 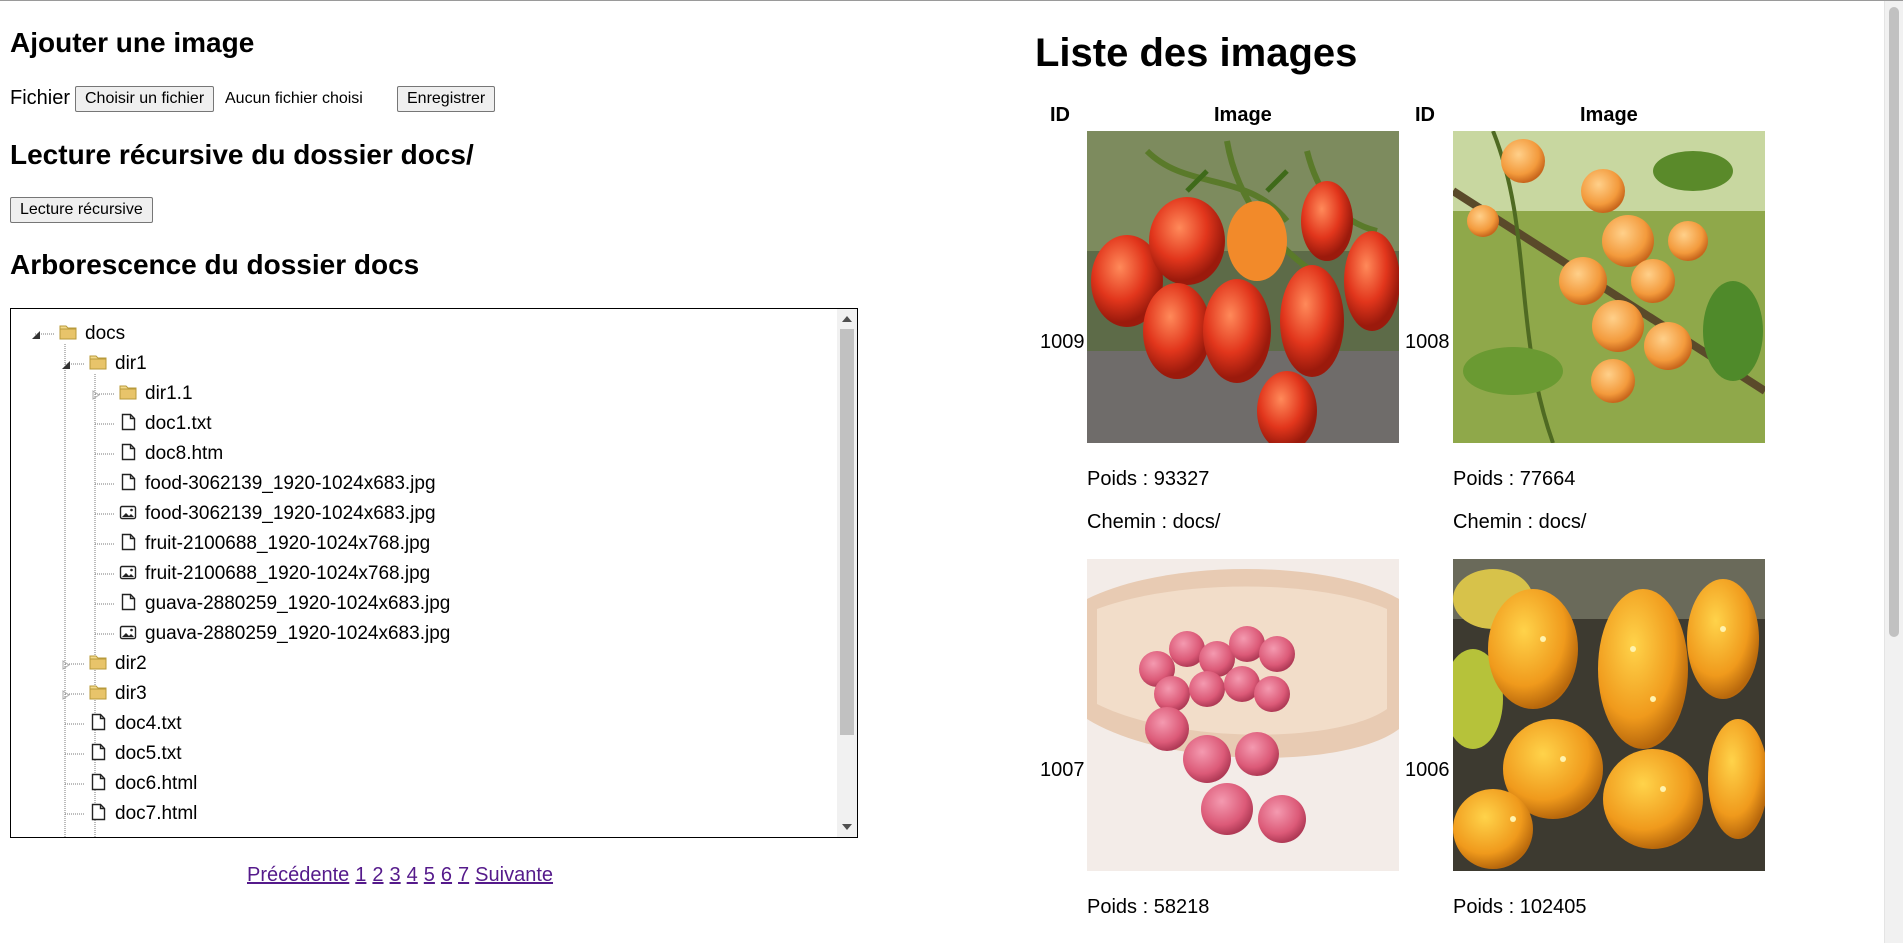 What do you see at coordinates (847, 319) in the screenshot?
I see `scroll-up-arrow` at bounding box center [847, 319].